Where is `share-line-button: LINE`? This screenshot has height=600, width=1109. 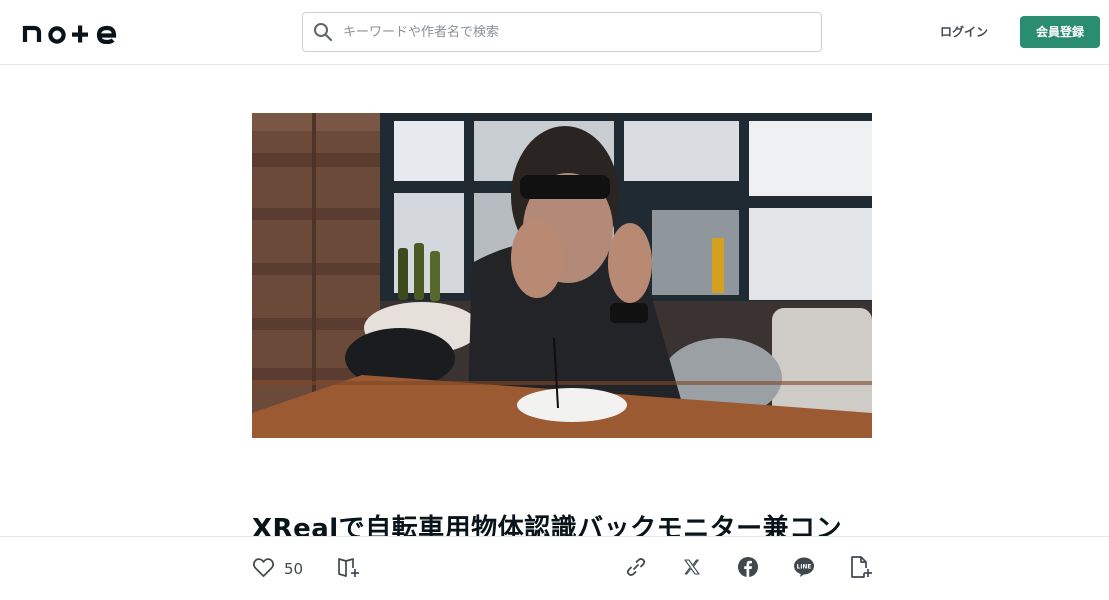 share-line-button: LINE is located at coordinates (804, 569).